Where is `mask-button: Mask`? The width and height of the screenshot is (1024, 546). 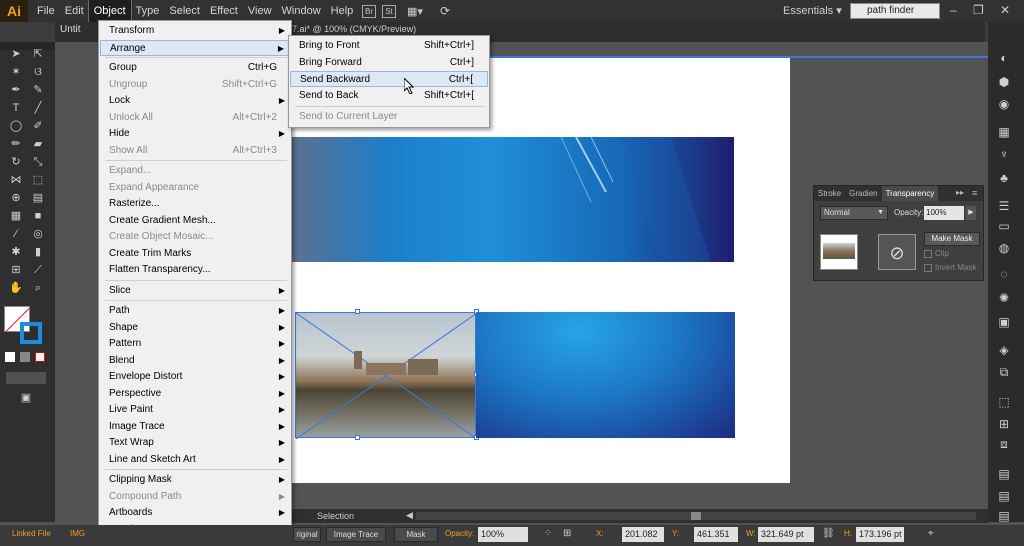 mask-button: Mask is located at coordinates (416, 534).